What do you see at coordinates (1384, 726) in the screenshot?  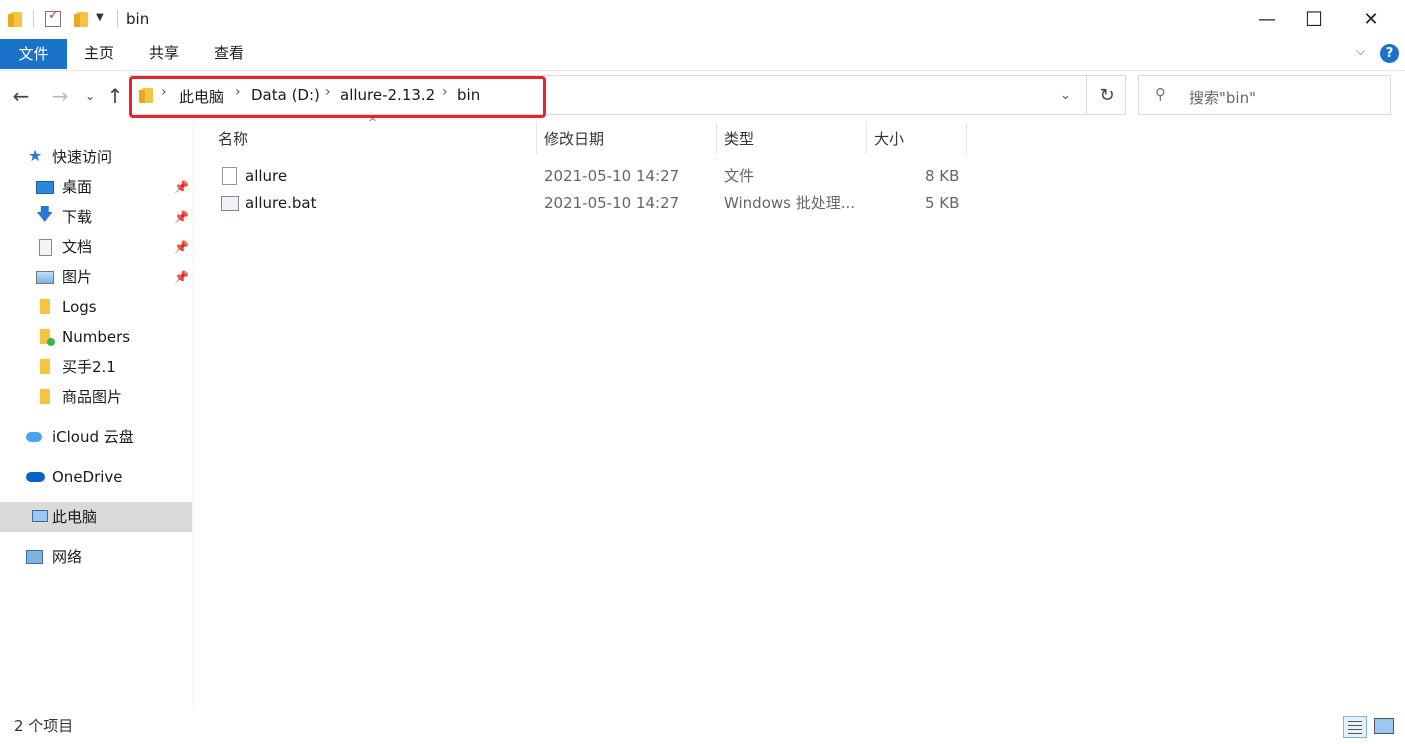 I see `large-icons-view-icon` at bounding box center [1384, 726].